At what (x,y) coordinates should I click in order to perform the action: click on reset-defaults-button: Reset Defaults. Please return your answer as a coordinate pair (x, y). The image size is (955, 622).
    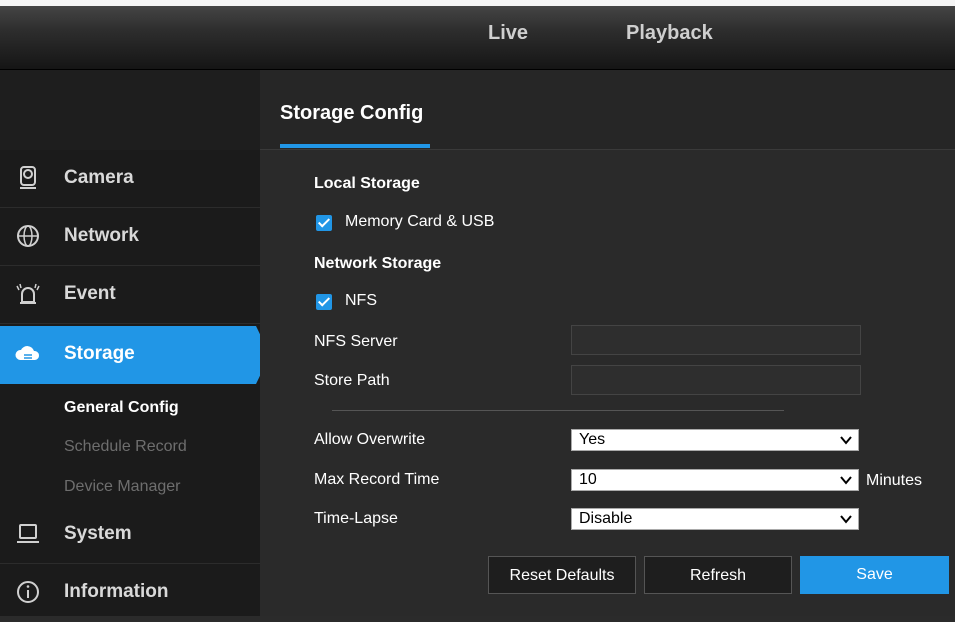
    Looking at the image, I should click on (562, 575).